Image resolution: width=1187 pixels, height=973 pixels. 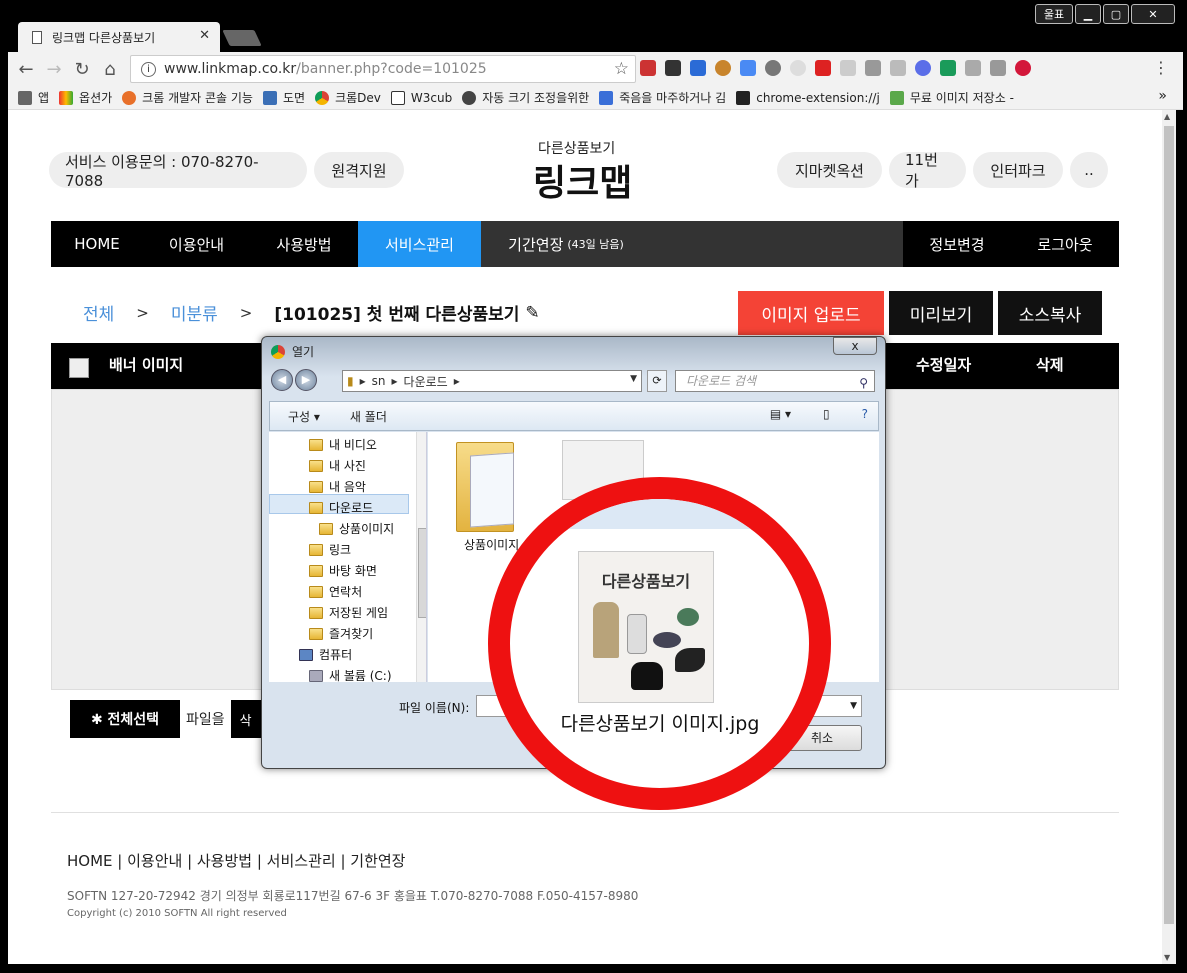 What do you see at coordinates (826, 414) in the screenshot?
I see `preview-pane-icon: ▯` at bounding box center [826, 414].